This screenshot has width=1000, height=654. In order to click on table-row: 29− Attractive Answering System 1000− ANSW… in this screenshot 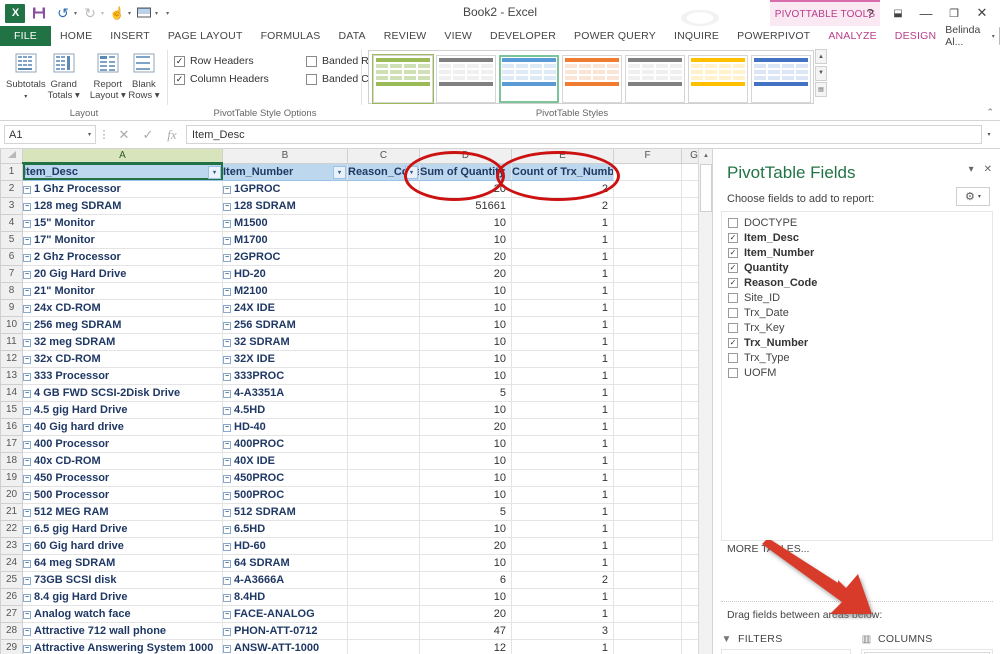, I will do `click(353, 646)`.